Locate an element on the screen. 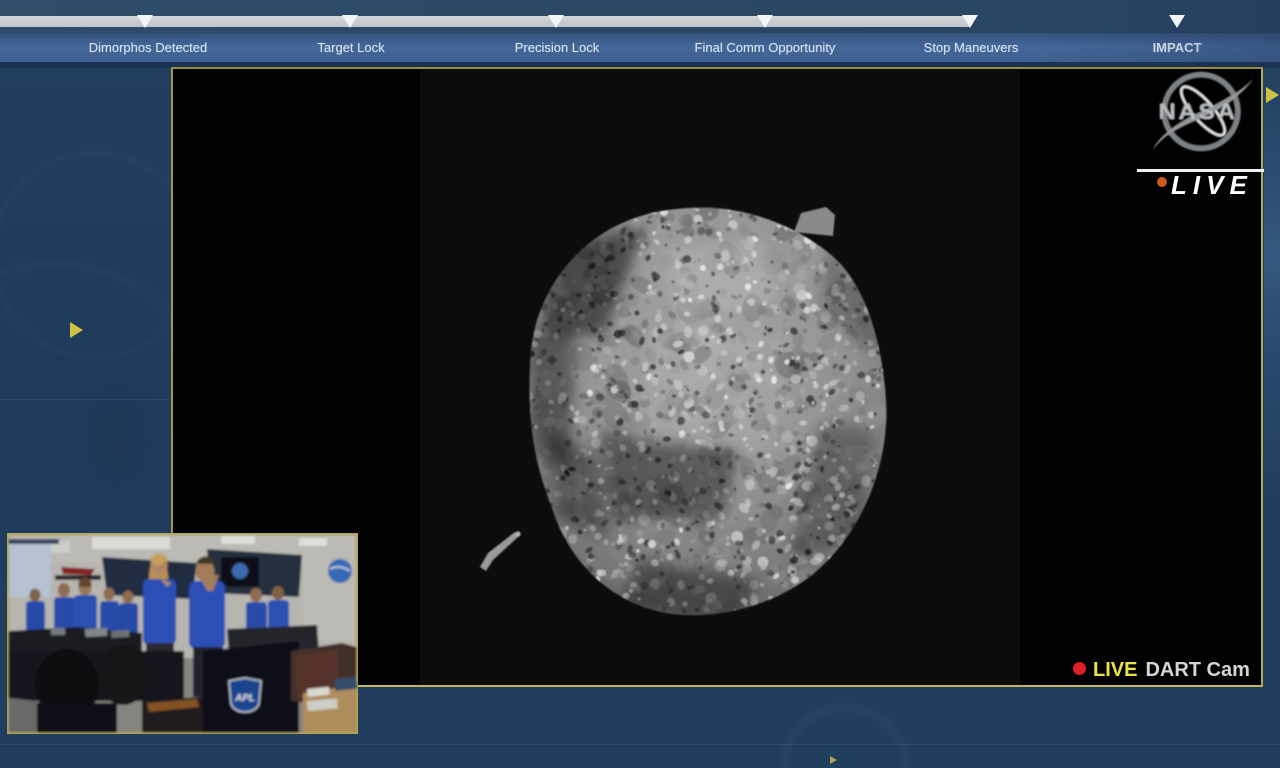 This screenshot has height=768, width=1280. svg-text: NASA is located at coordinates (1198, 111).